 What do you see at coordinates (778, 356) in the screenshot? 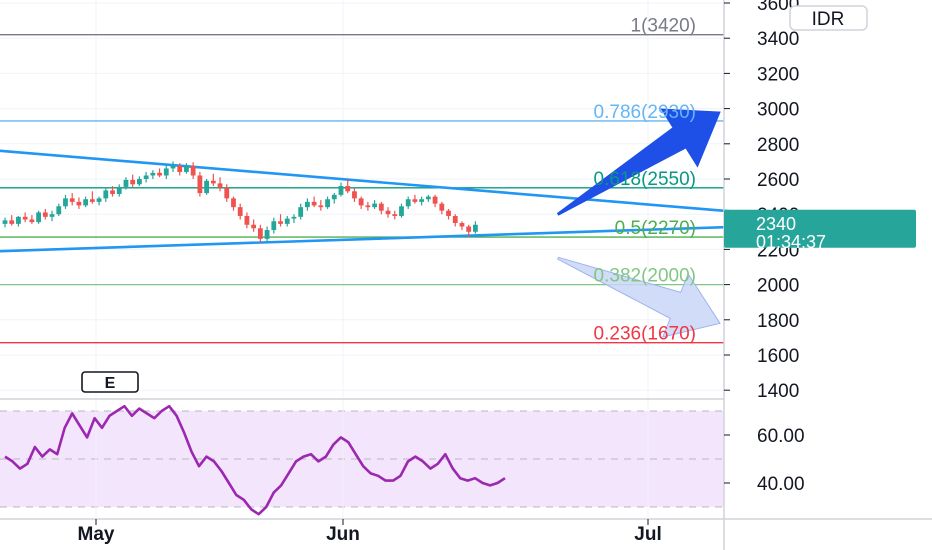
I see `price-axis-label: 1600` at bounding box center [778, 356].